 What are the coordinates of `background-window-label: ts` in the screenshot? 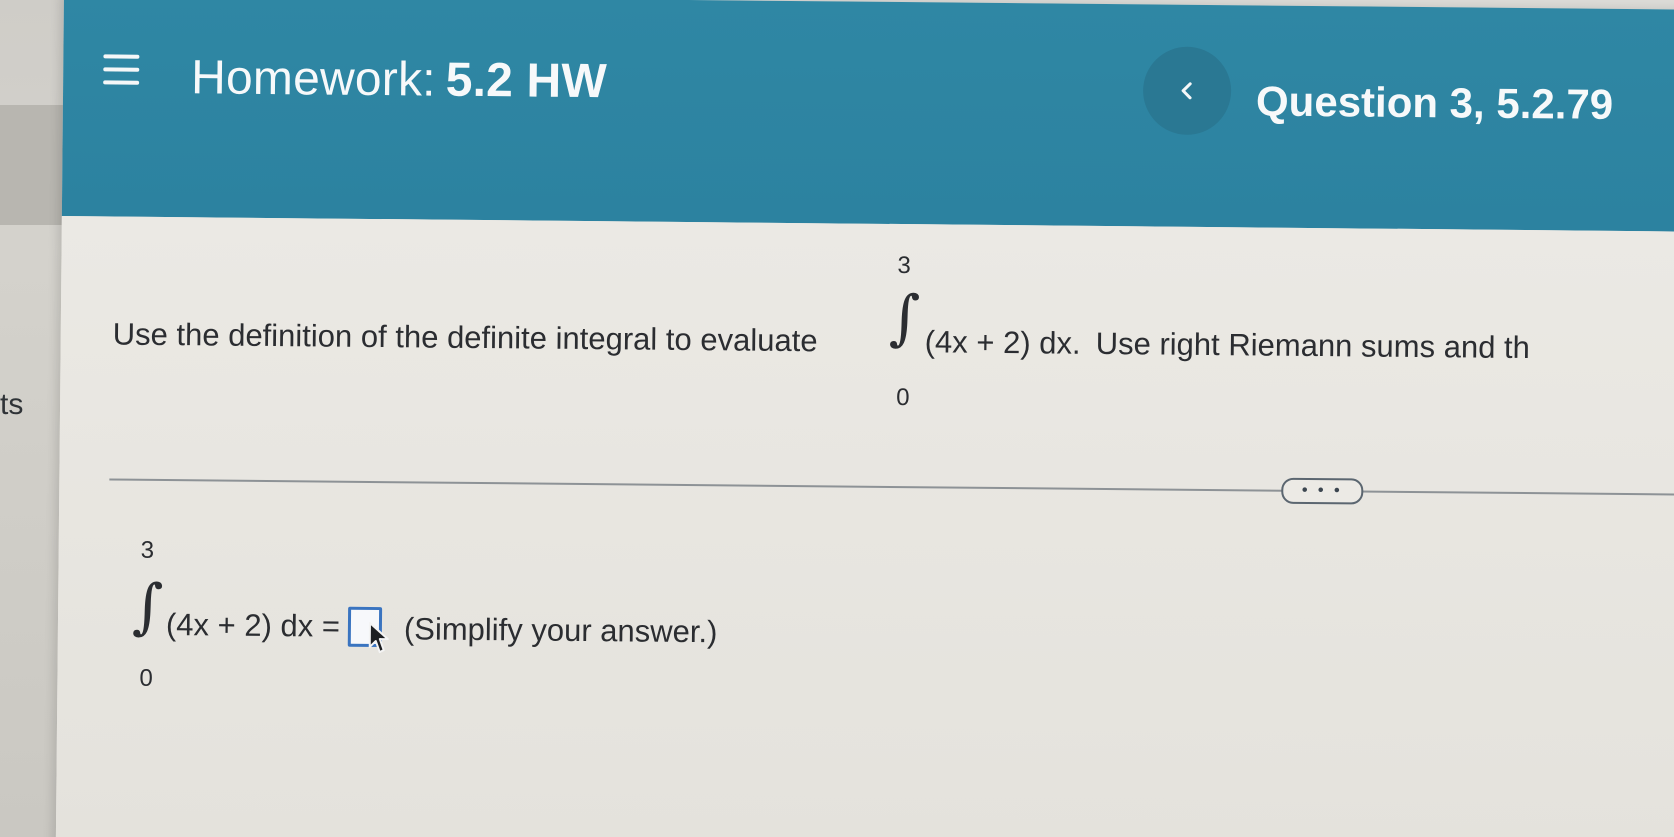 It's located at (12, 404).